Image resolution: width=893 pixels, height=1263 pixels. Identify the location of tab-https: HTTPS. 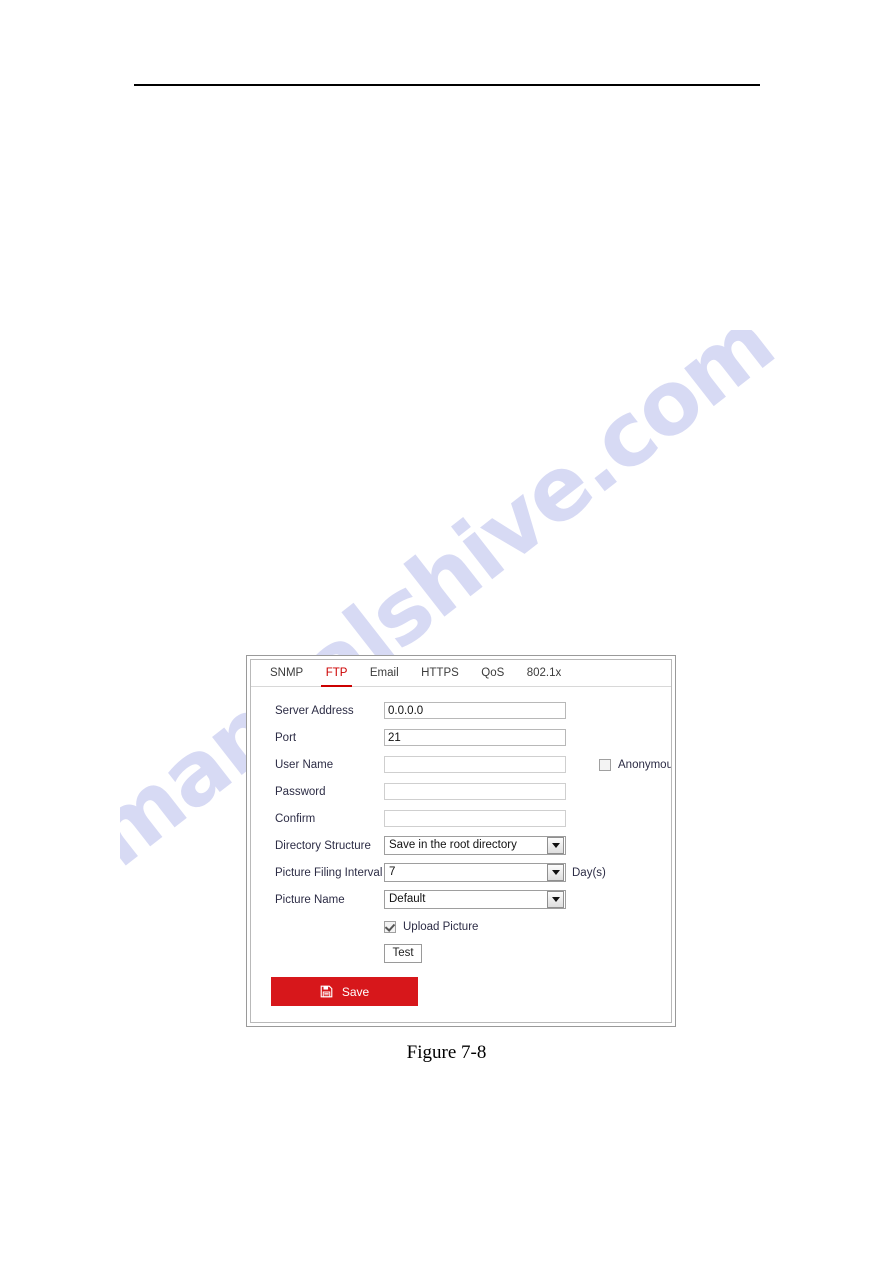
(440, 673).